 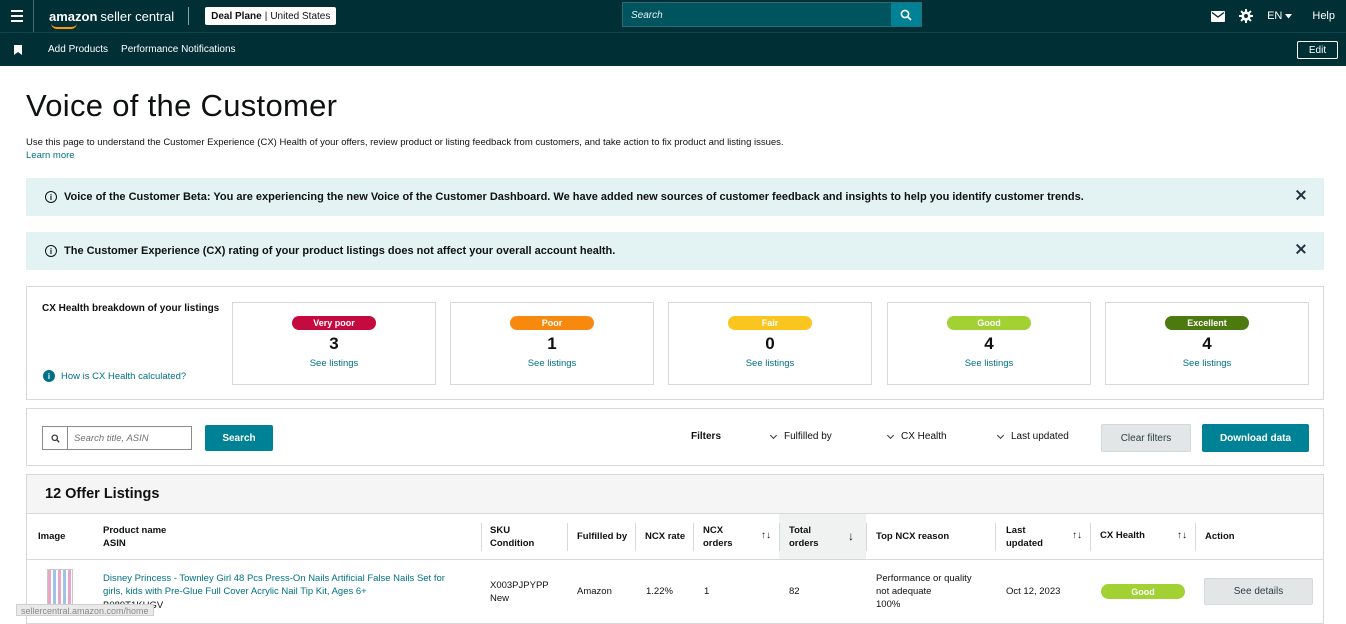 What do you see at coordinates (1207, 323) in the screenshot?
I see `rating-pill: Excellent` at bounding box center [1207, 323].